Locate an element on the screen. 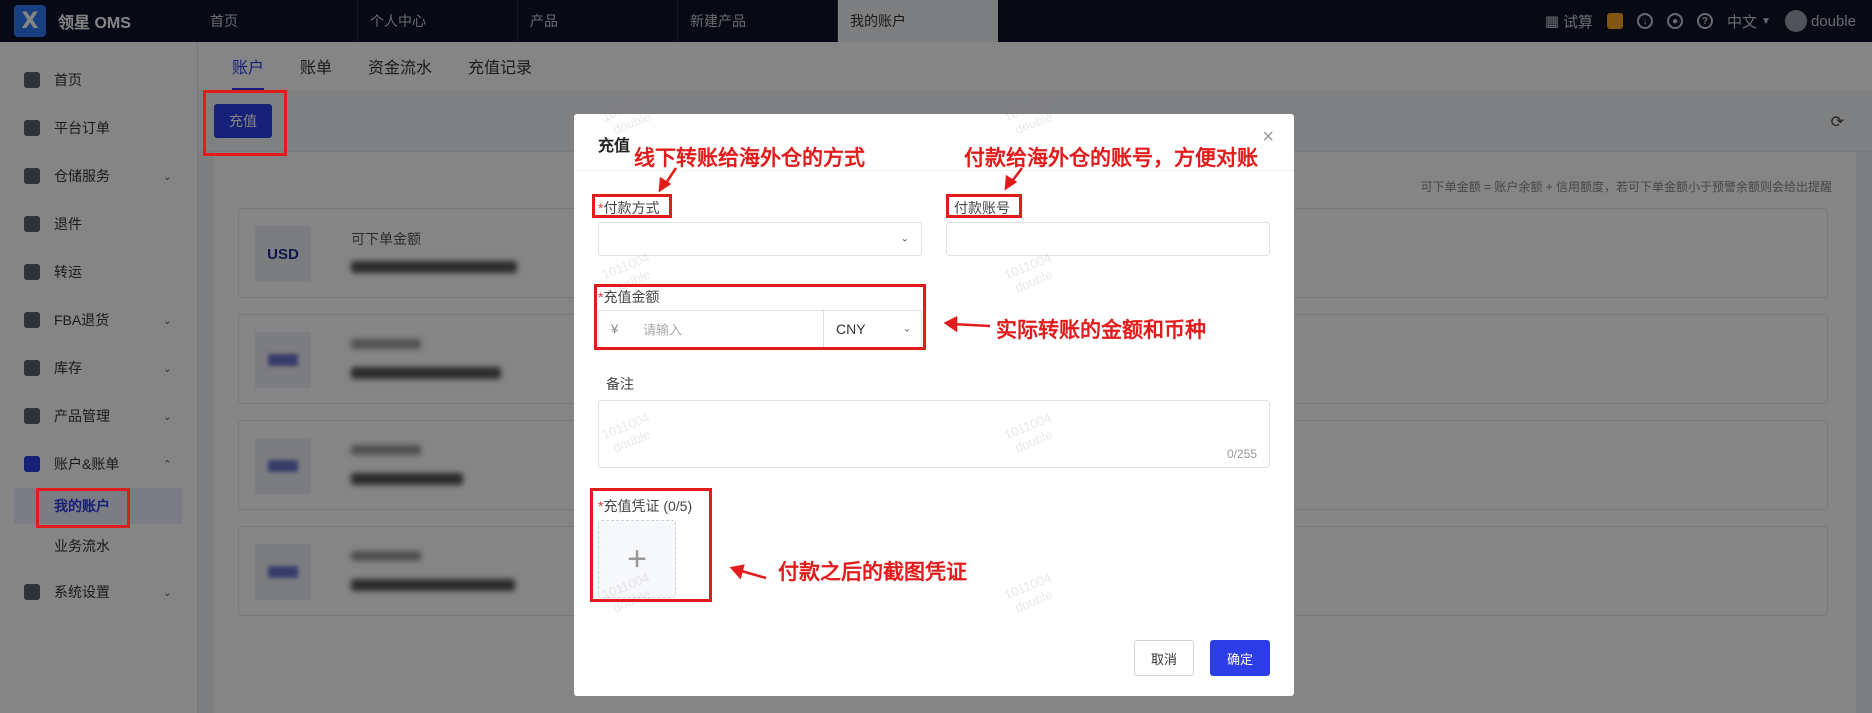  arrow-amount is located at coordinates (971, 325).